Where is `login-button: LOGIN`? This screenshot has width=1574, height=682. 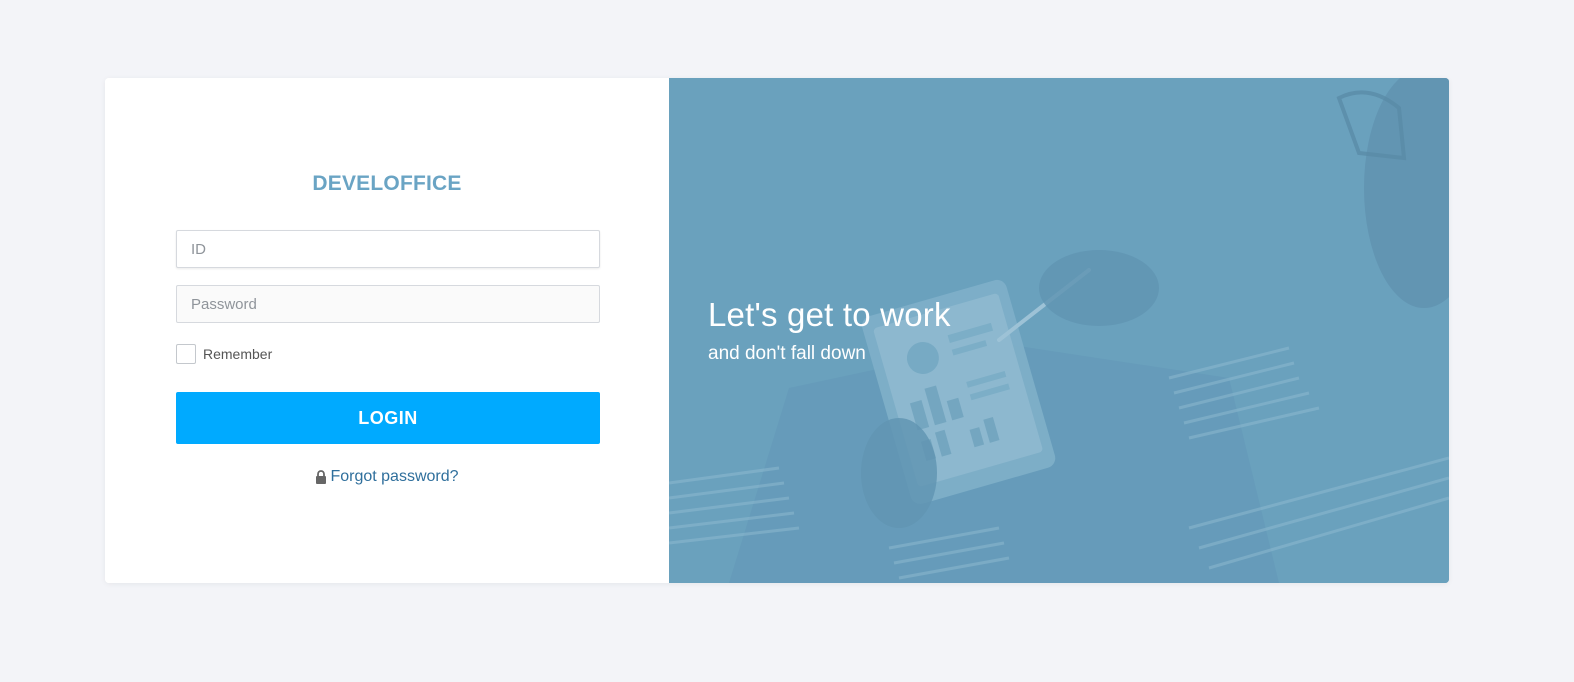
login-button: LOGIN is located at coordinates (388, 418).